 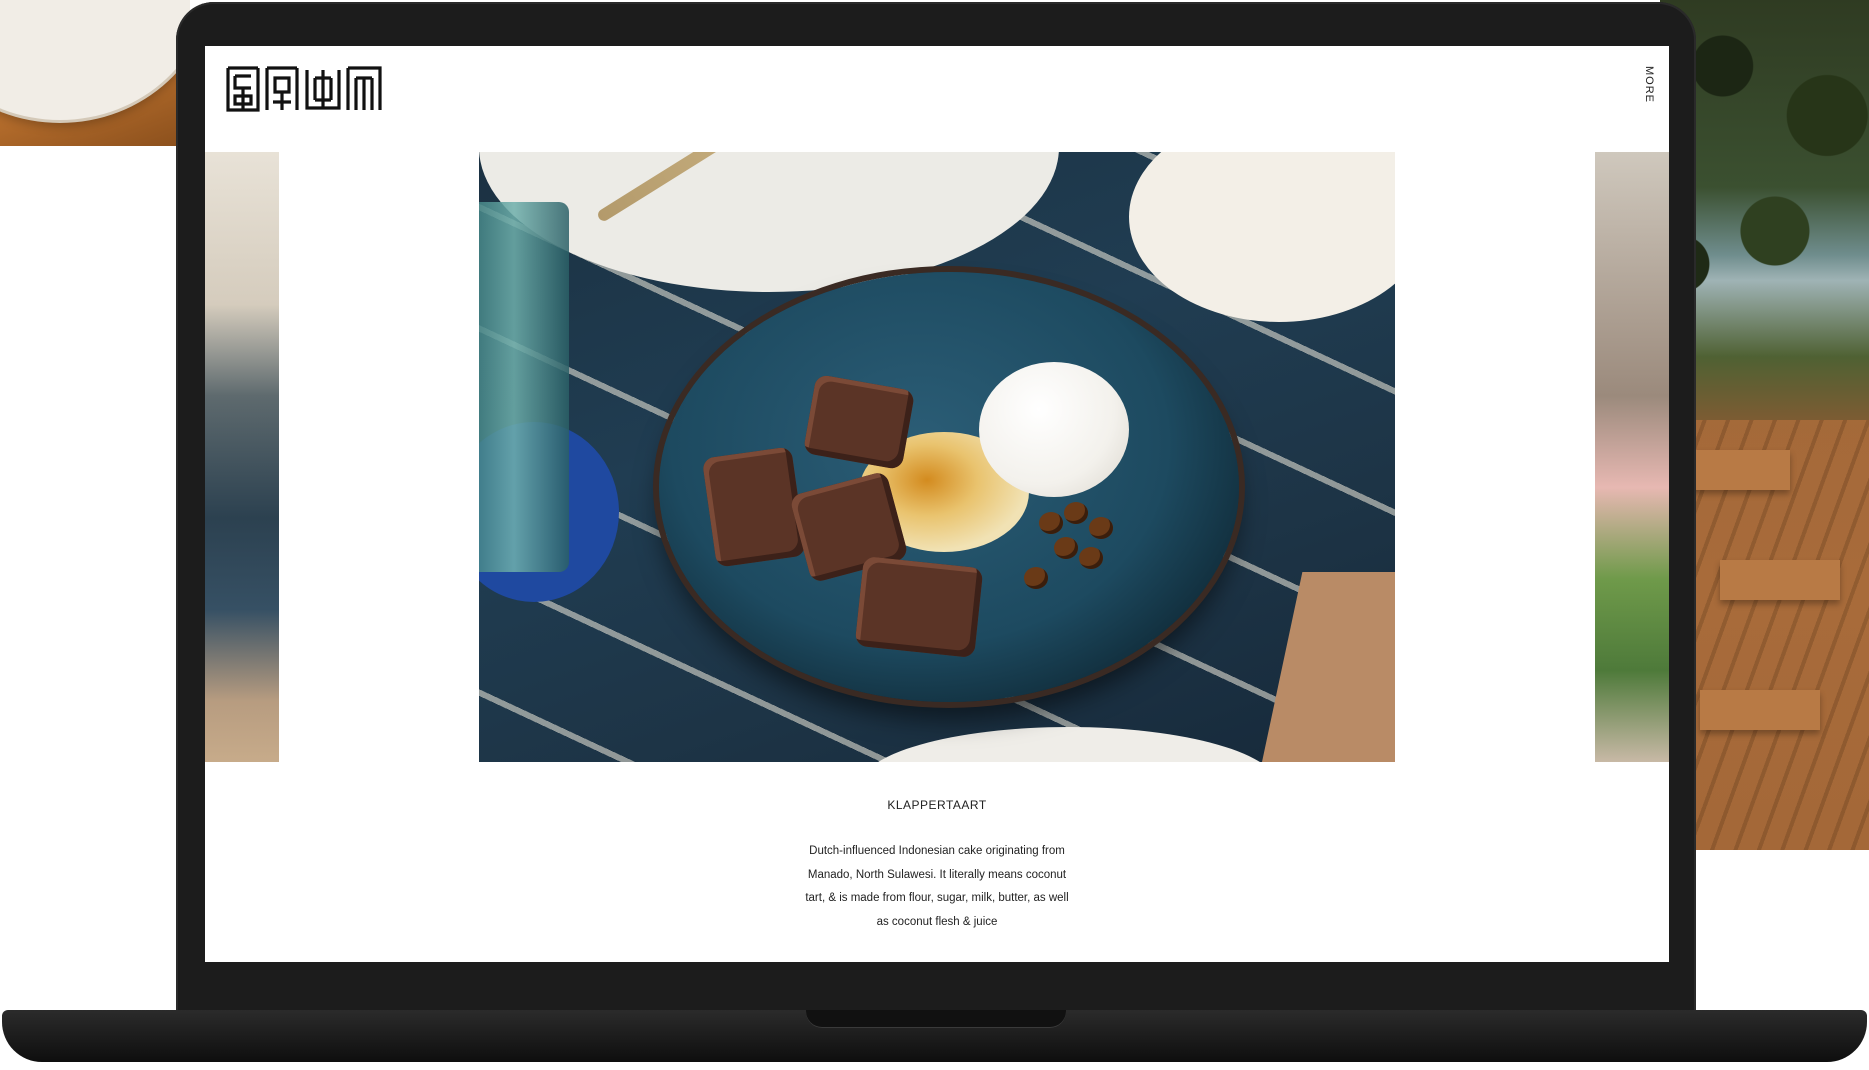 What do you see at coordinates (1632, 457) in the screenshot?
I see `carousel-next-photo` at bounding box center [1632, 457].